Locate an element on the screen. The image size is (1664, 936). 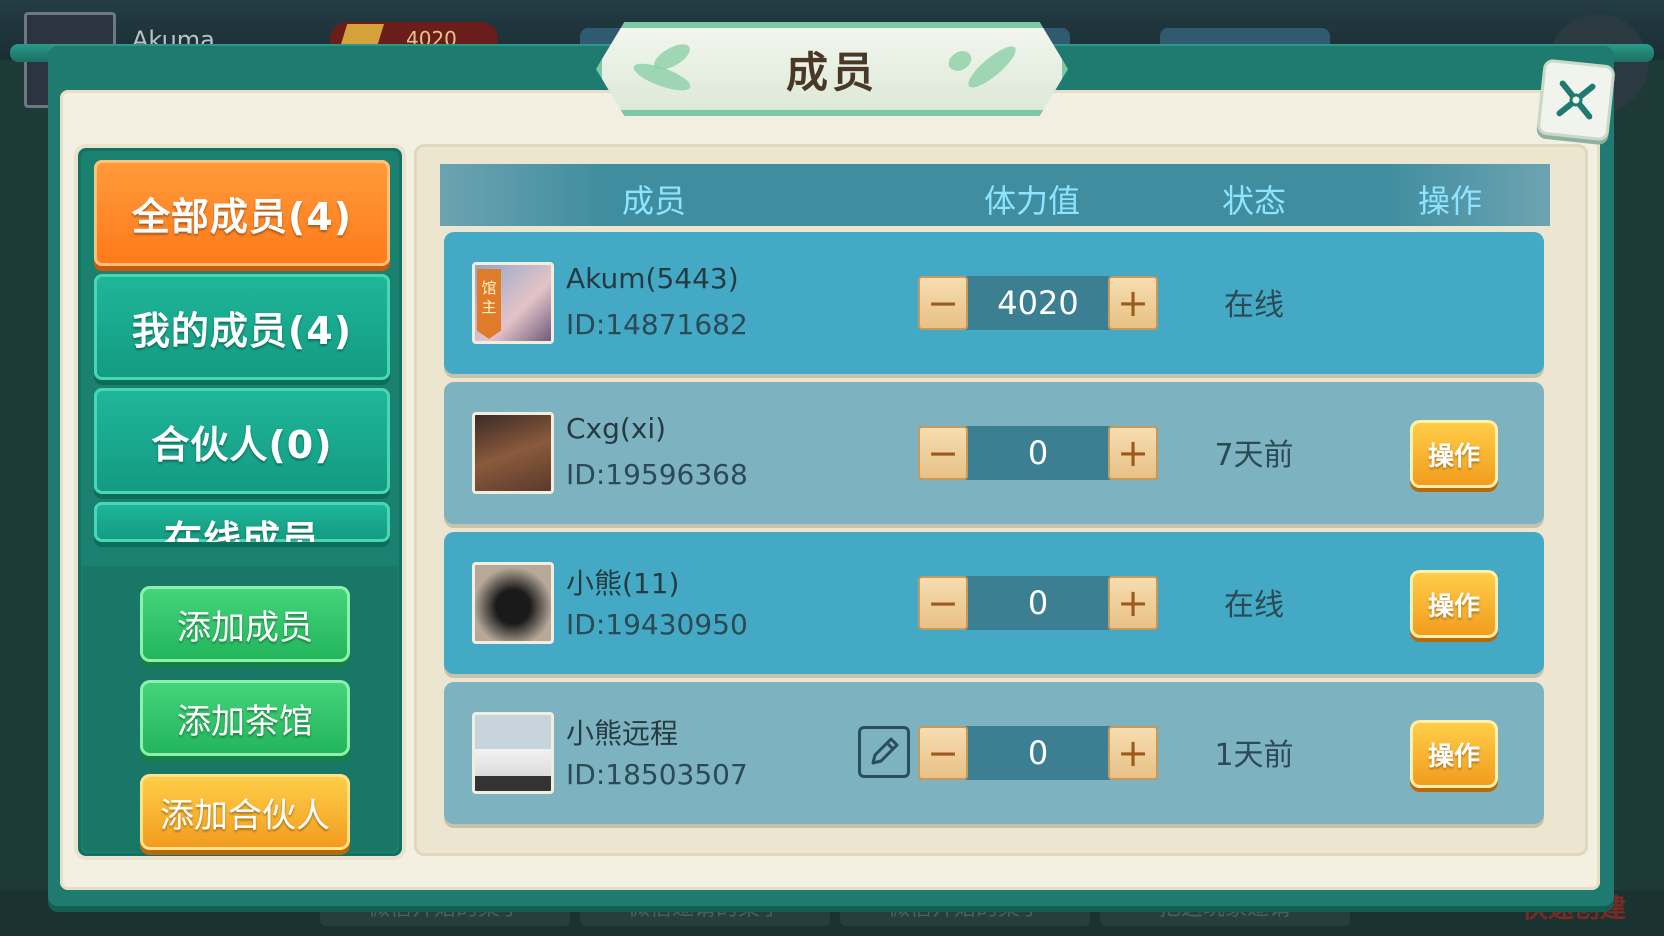
header-stamina: 体力值 is located at coordinates (1032, 201).